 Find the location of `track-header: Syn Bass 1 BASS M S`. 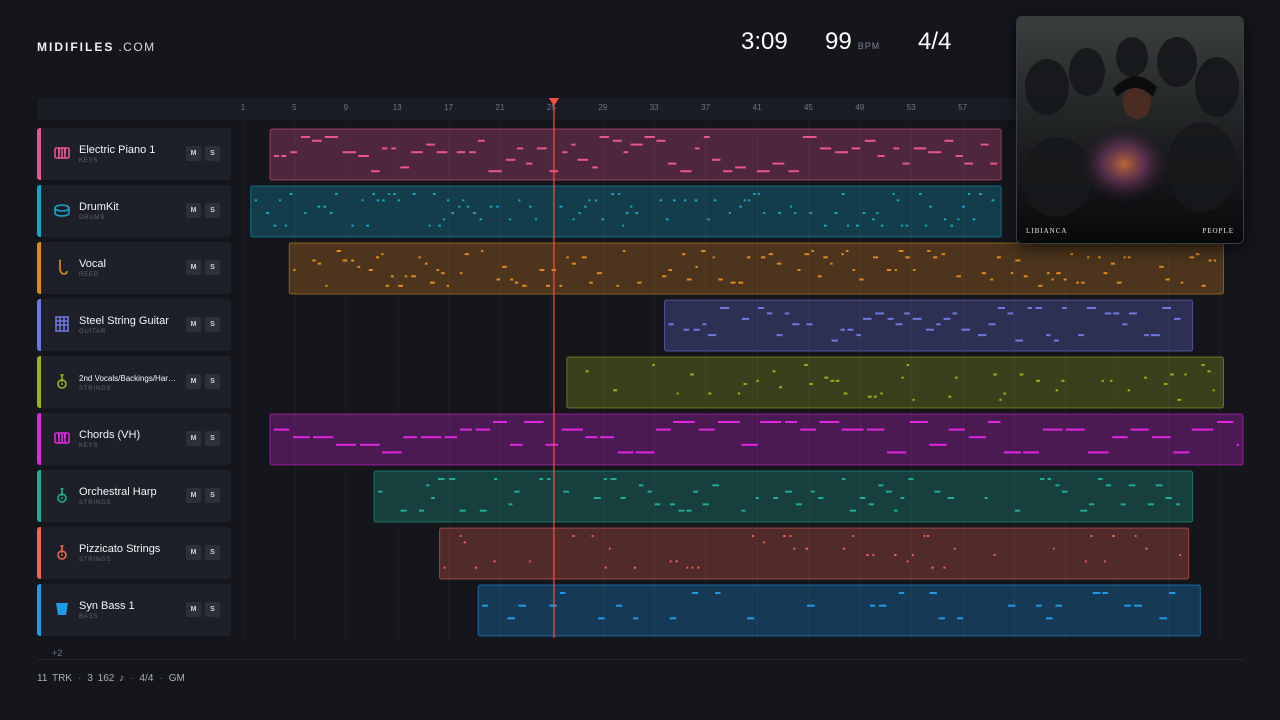

track-header: Syn Bass 1 BASS M S is located at coordinates (134, 610).